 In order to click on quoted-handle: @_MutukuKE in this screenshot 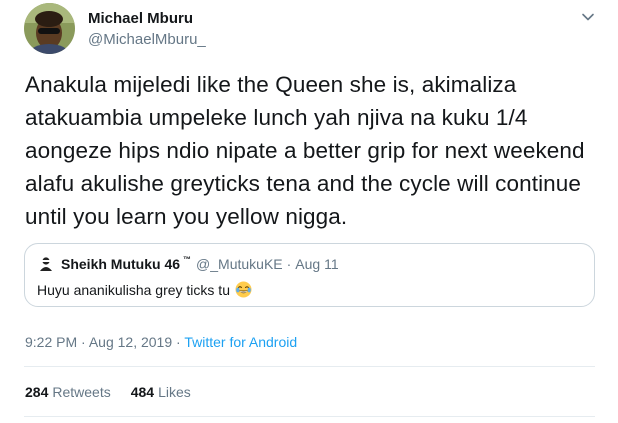, I will do `click(239, 264)`.